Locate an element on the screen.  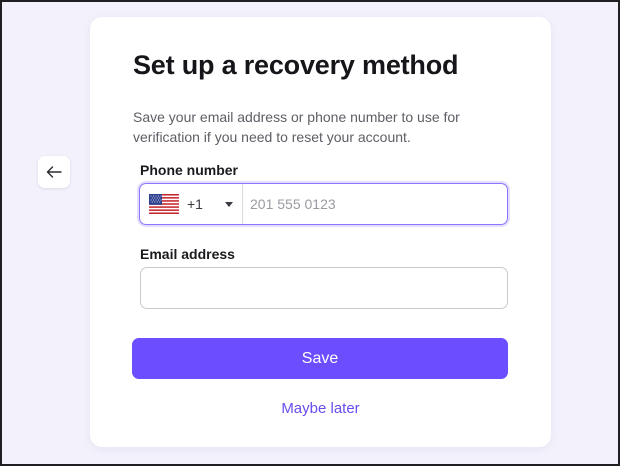
back-button is located at coordinates (54, 172).